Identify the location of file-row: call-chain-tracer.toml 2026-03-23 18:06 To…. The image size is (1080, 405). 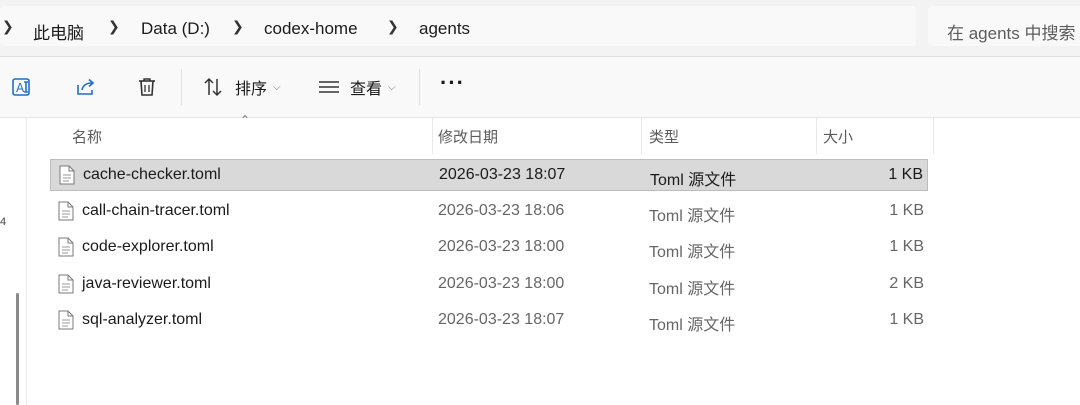
(489, 212).